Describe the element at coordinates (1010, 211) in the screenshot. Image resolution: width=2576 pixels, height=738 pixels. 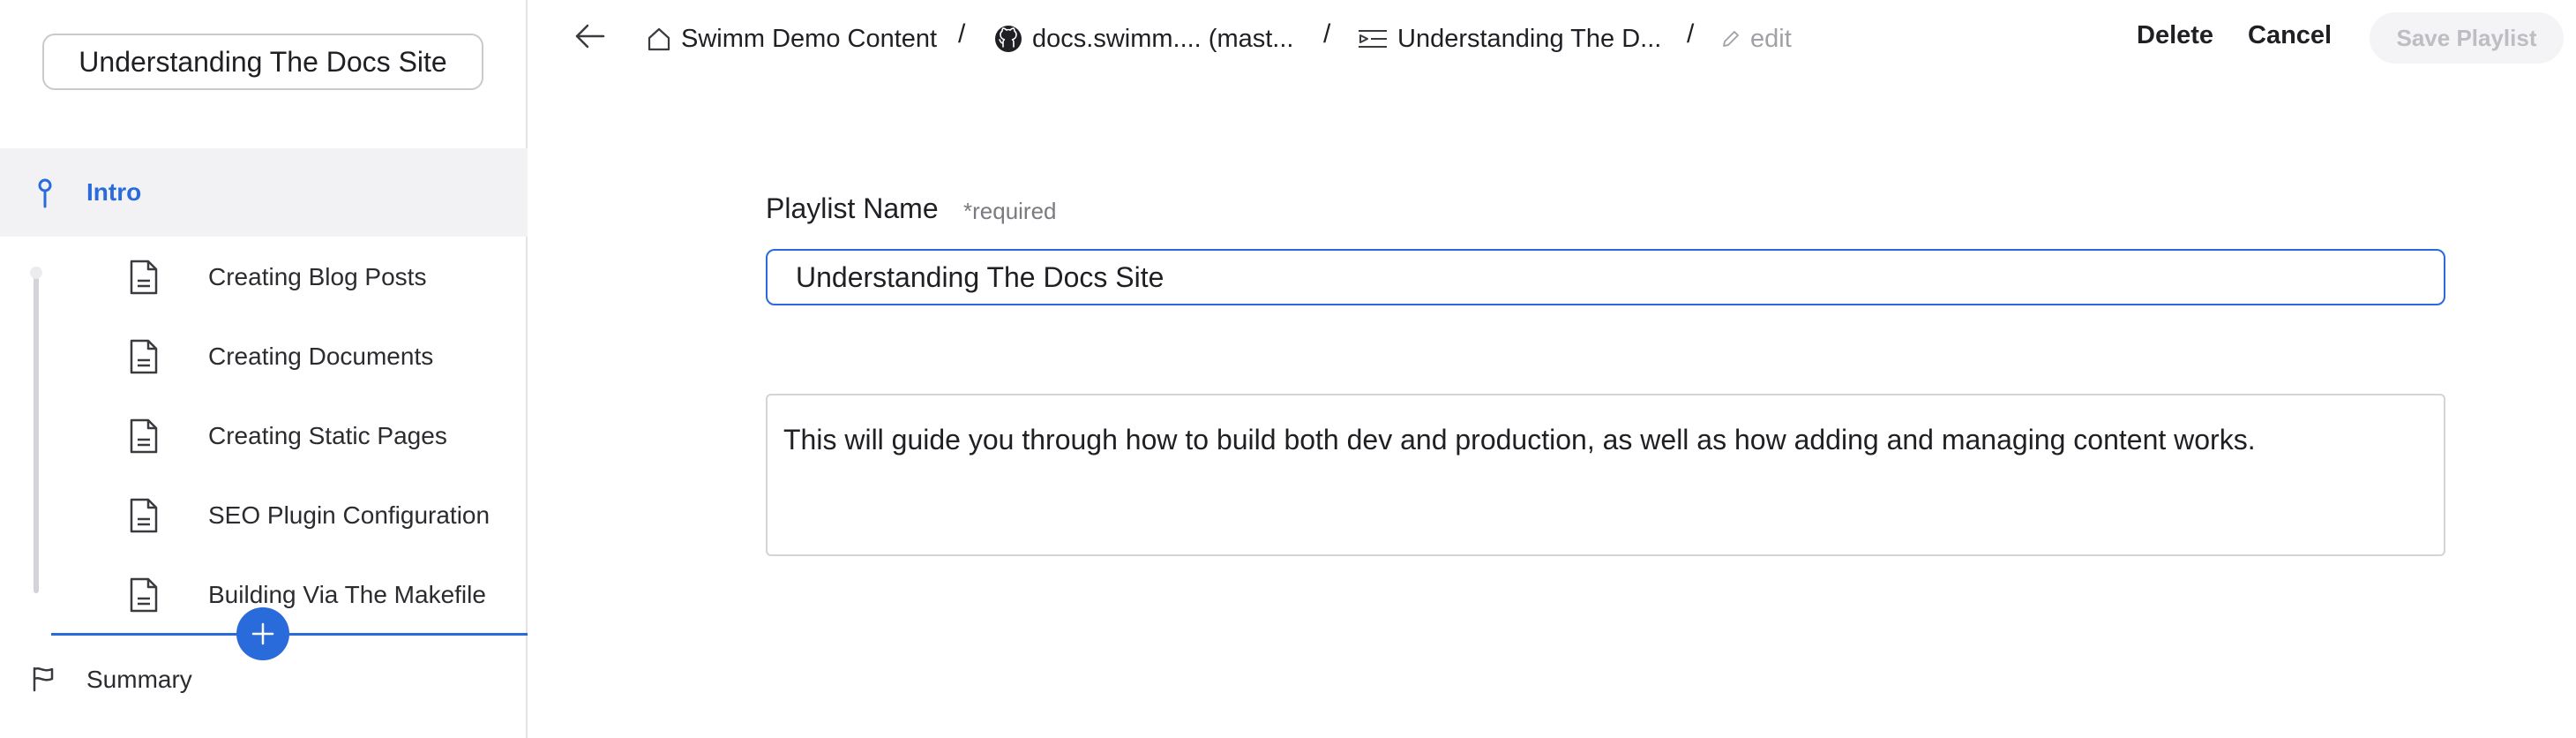
I see `required-hint: *required` at that location.